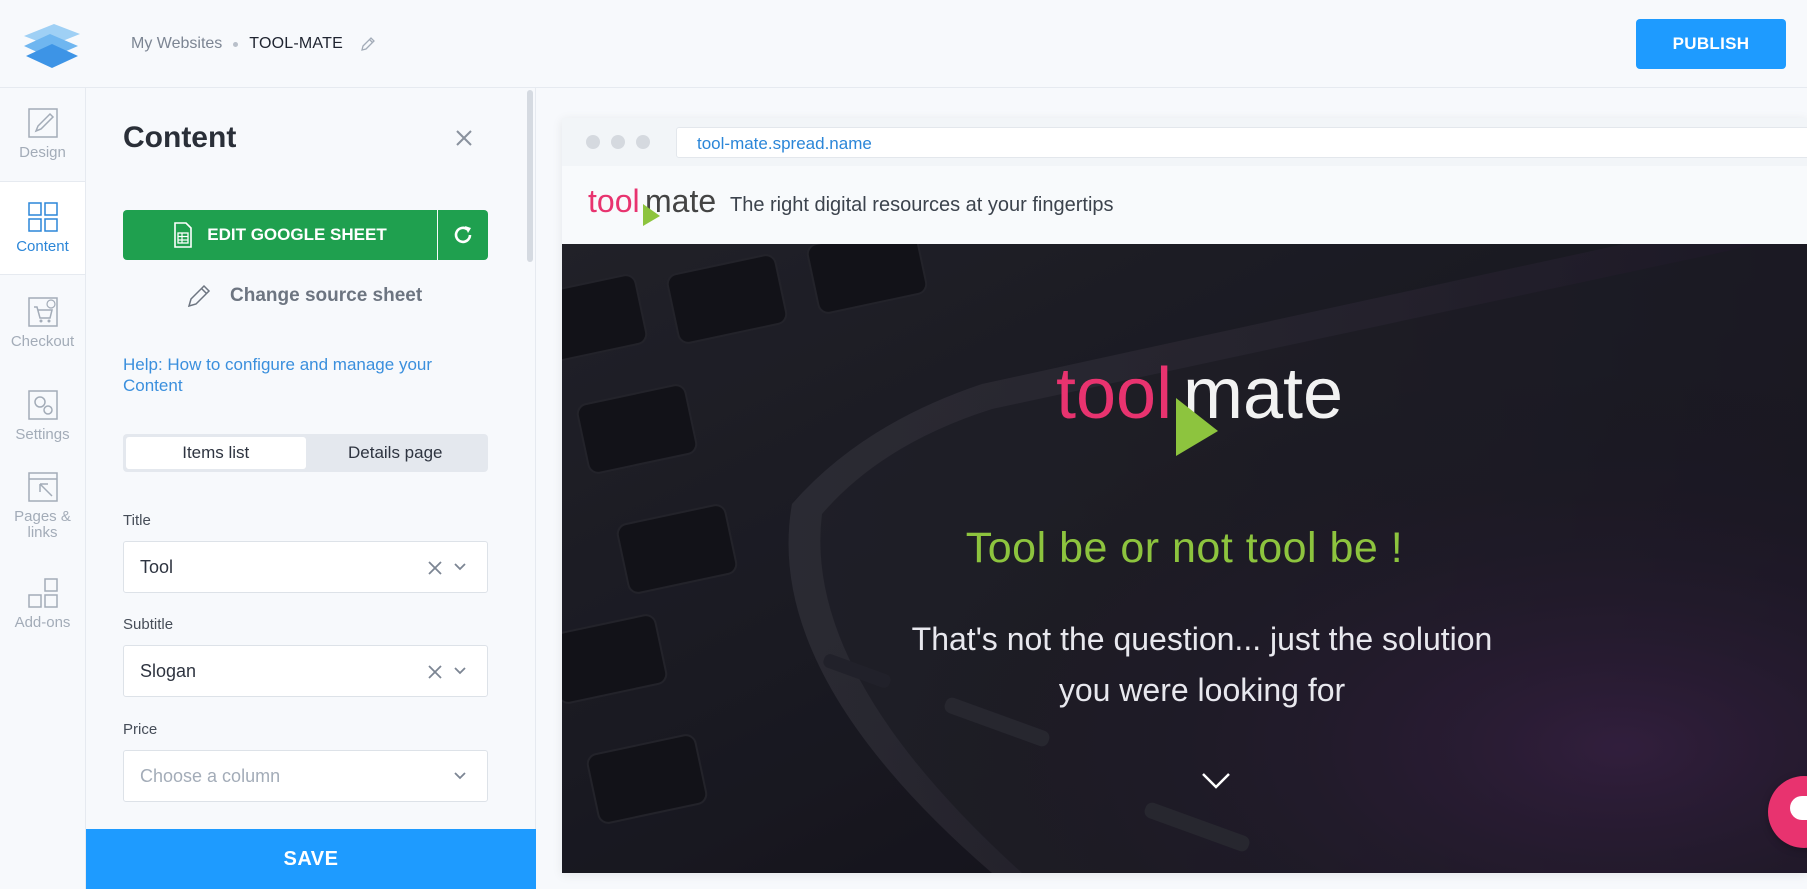 This screenshot has height=889, width=1807. Describe the element at coordinates (305, 776) in the screenshot. I see `price-column-select: Choose a column` at that location.